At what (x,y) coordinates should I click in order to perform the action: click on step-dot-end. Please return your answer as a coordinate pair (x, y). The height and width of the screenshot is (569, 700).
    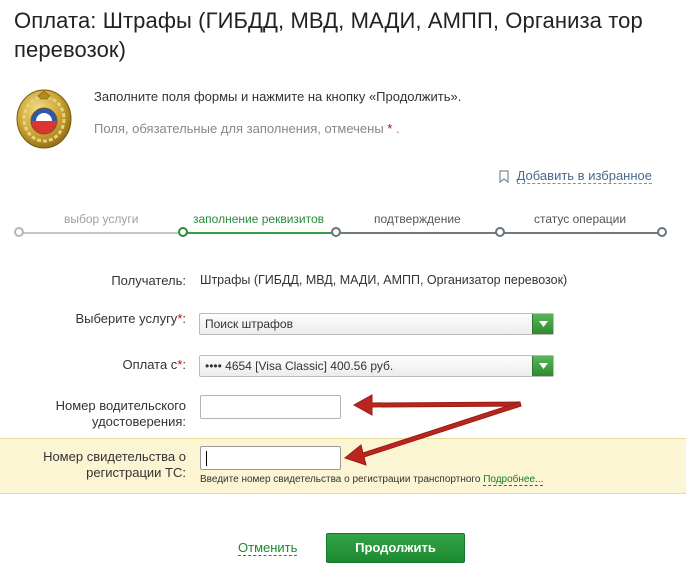
    Looking at the image, I should click on (662, 232).